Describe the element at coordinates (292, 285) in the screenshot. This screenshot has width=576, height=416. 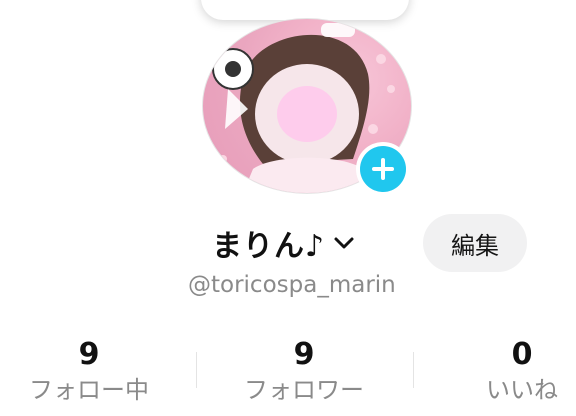
I see `username: @toricospa_marin` at that location.